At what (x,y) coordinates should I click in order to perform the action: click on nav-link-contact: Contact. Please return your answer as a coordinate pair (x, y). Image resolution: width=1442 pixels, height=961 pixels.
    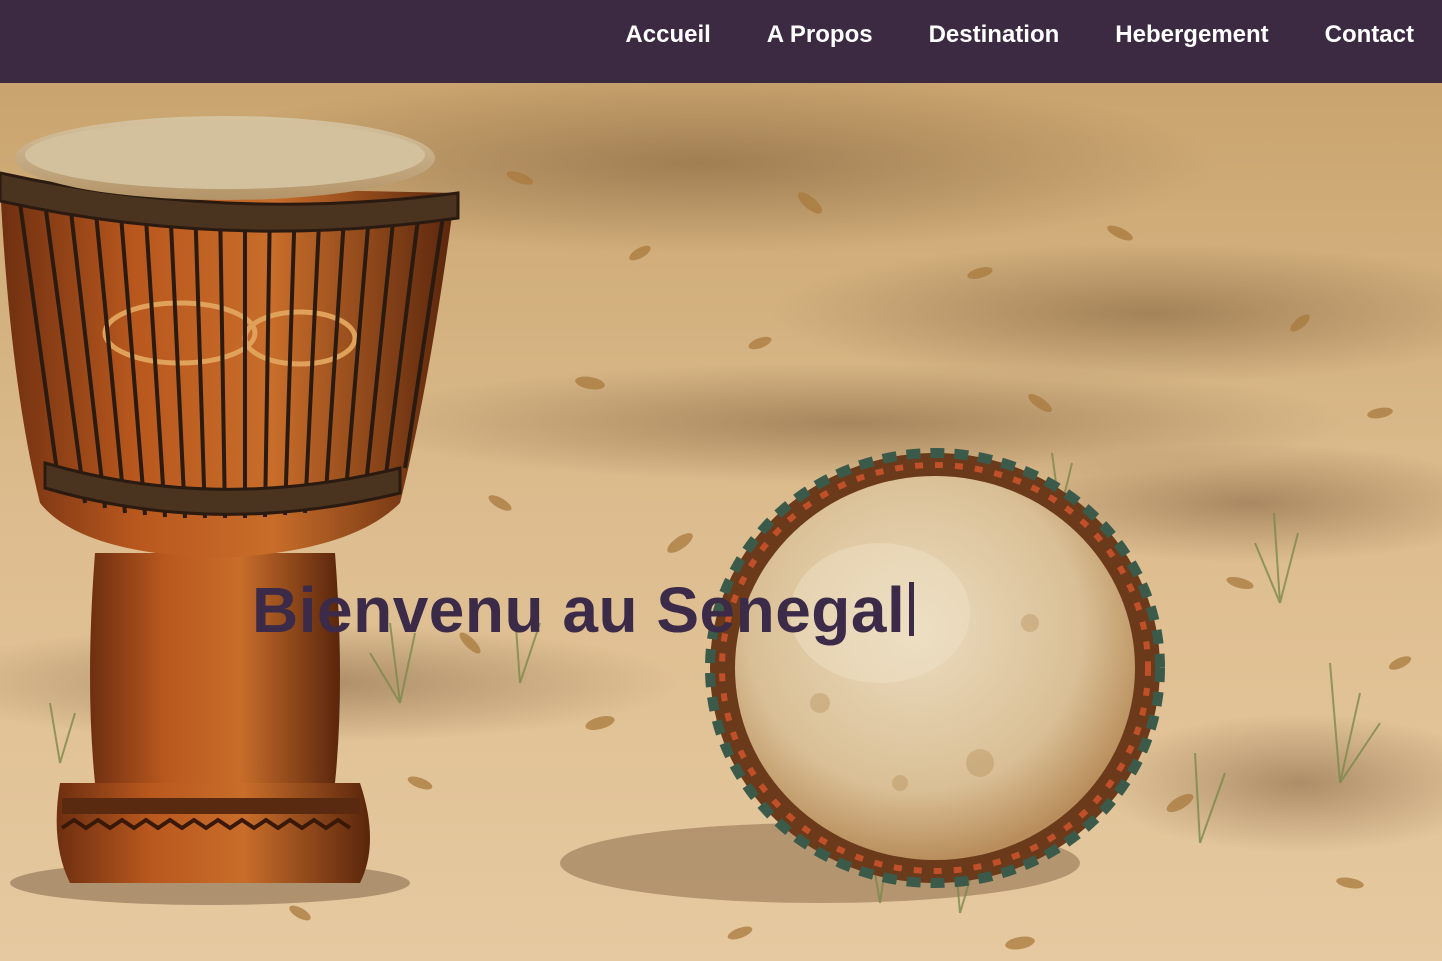
    Looking at the image, I should click on (1369, 35).